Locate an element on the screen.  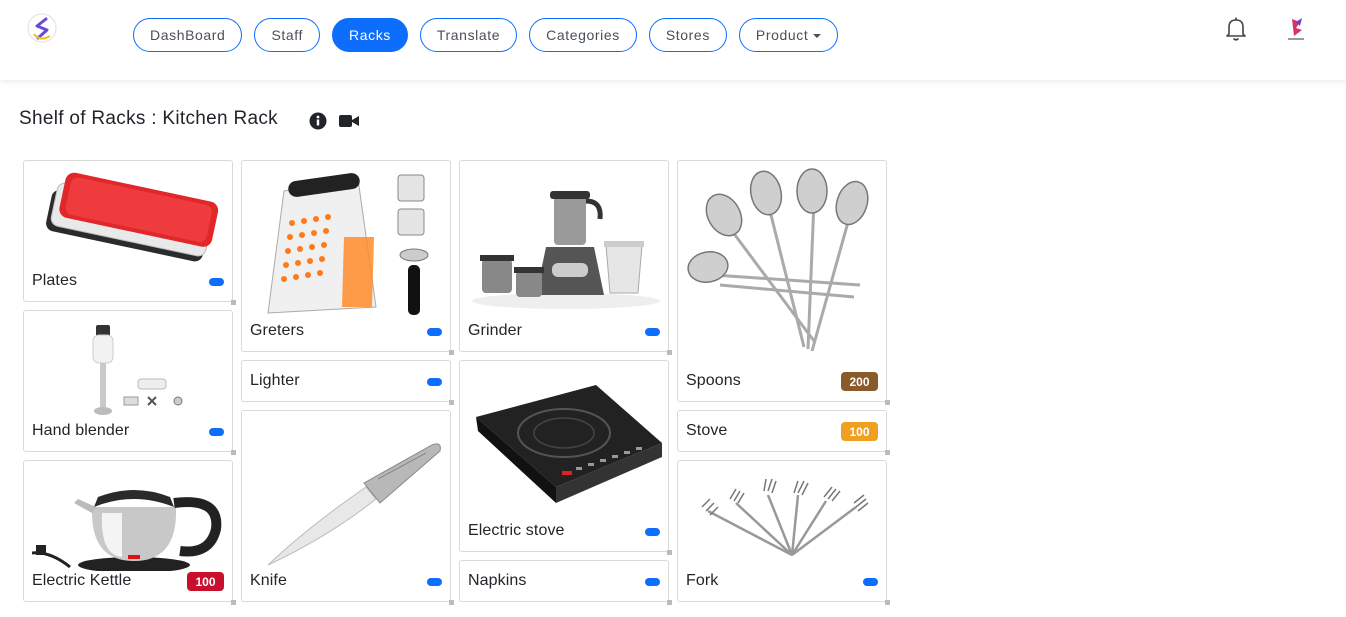
nav-product-label: Product is located at coordinates (782, 35).